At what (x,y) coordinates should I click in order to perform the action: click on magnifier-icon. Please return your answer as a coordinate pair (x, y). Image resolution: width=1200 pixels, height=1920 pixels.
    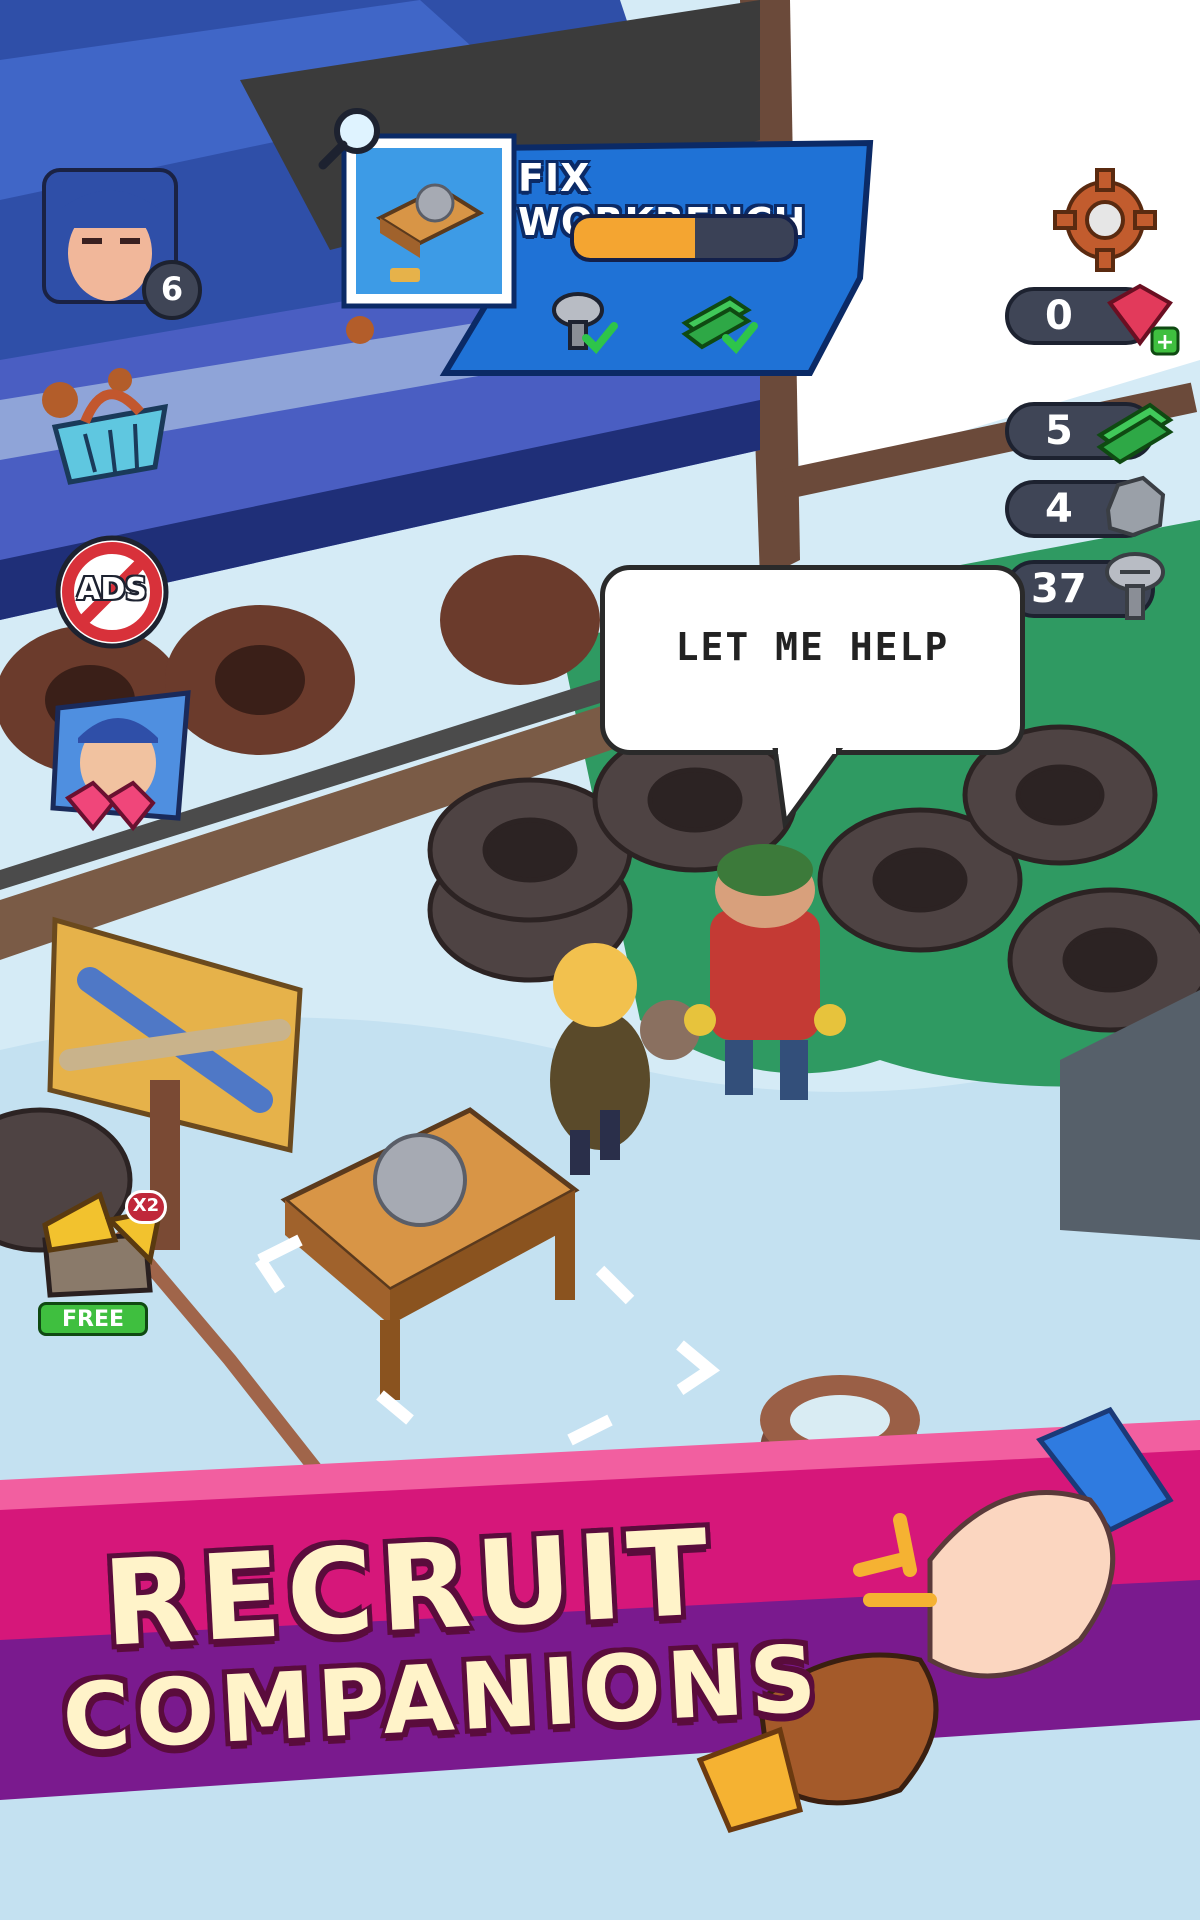
    Looking at the image, I should click on (349, 139).